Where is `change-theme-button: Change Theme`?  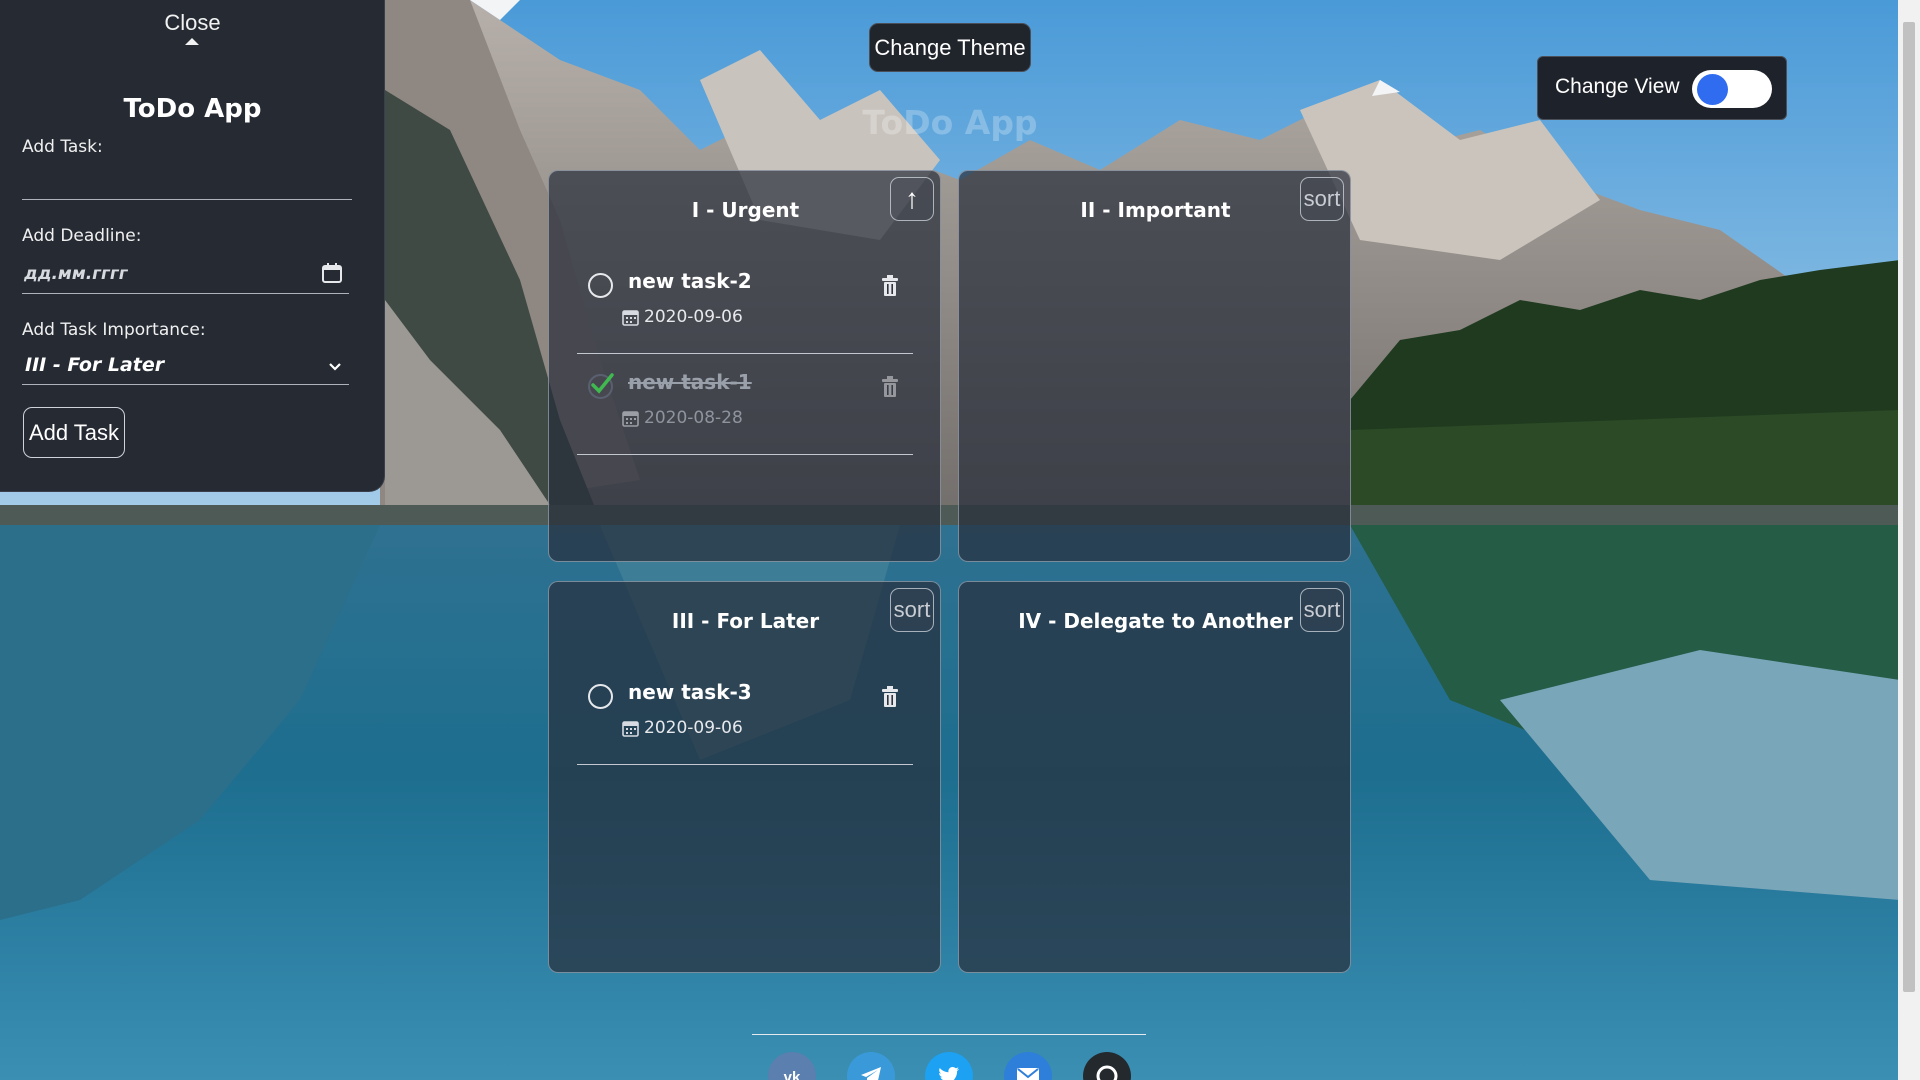
change-theme-button: Change Theme is located at coordinates (950, 47).